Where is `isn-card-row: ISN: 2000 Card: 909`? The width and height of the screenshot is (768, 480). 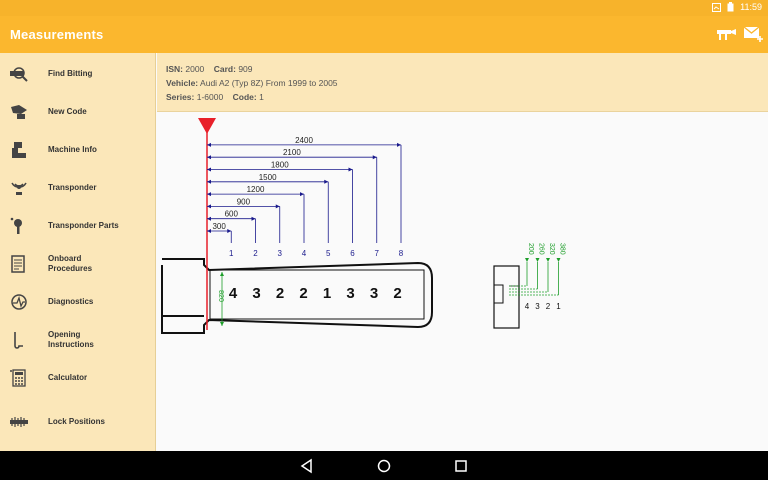
isn-card-row: ISN: 2000 Card: 909 is located at coordinates (209, 69).